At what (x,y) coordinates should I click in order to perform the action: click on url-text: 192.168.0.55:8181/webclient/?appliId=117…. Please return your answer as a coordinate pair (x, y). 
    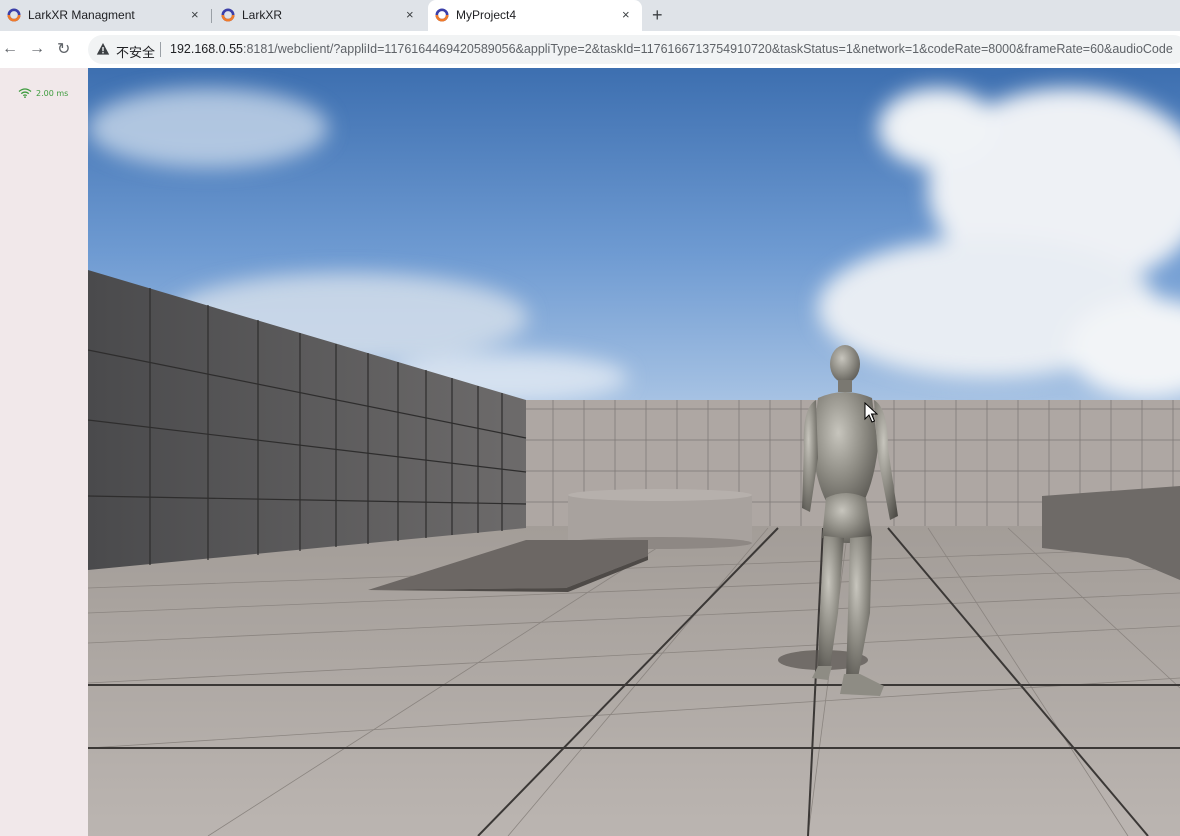
    Looking at the image, I should click on (671, 49).